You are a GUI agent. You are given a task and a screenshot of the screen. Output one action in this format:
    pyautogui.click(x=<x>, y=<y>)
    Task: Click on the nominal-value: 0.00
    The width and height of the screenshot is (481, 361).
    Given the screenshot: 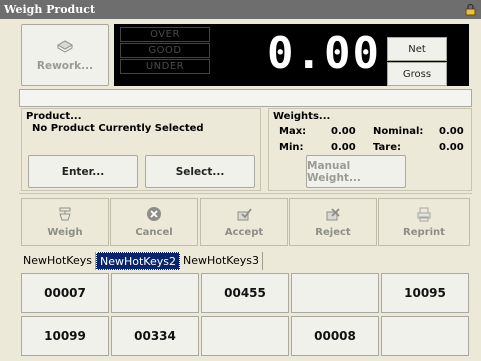 What is the action you would take?
    pyautogui.click(x=451, y=131)
    